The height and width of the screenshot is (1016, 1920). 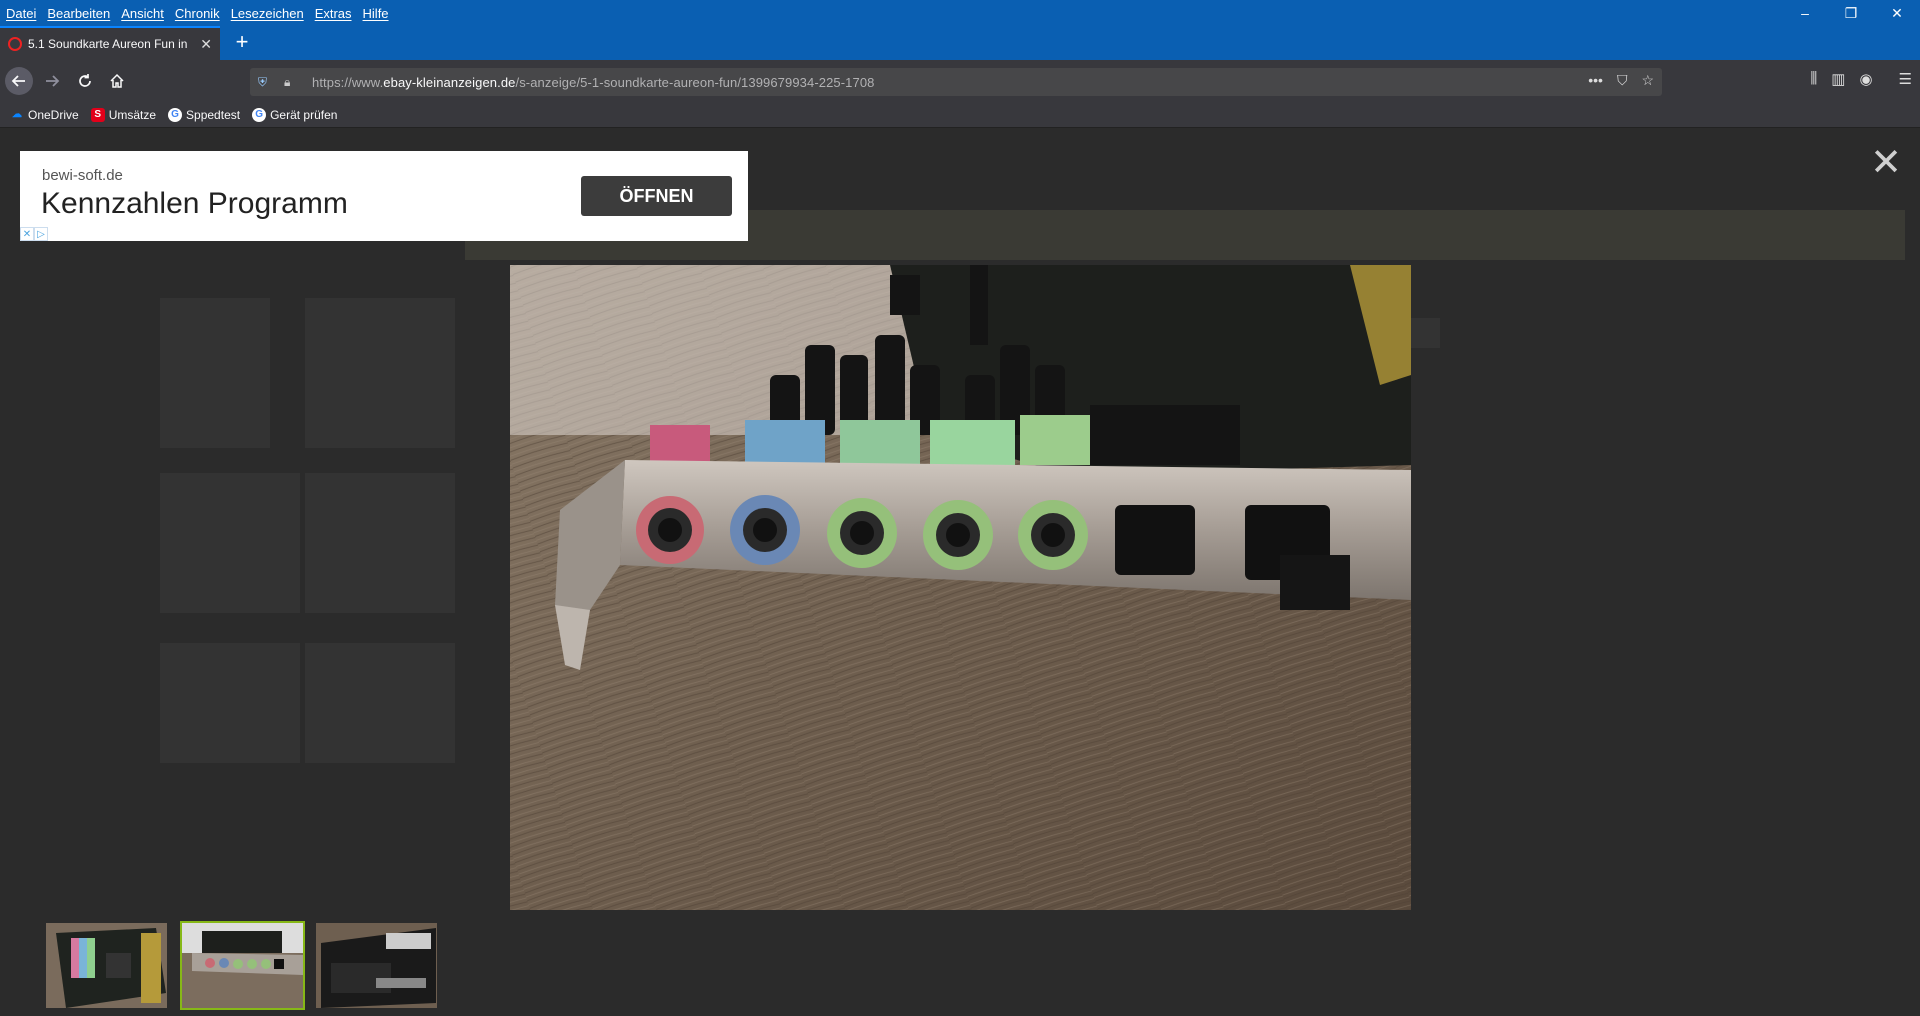 What do you see at coordinates (1647, 80) in the screenshot?
I see `bookmark-star-icon: ☆` at bounding box center [1647, 80].